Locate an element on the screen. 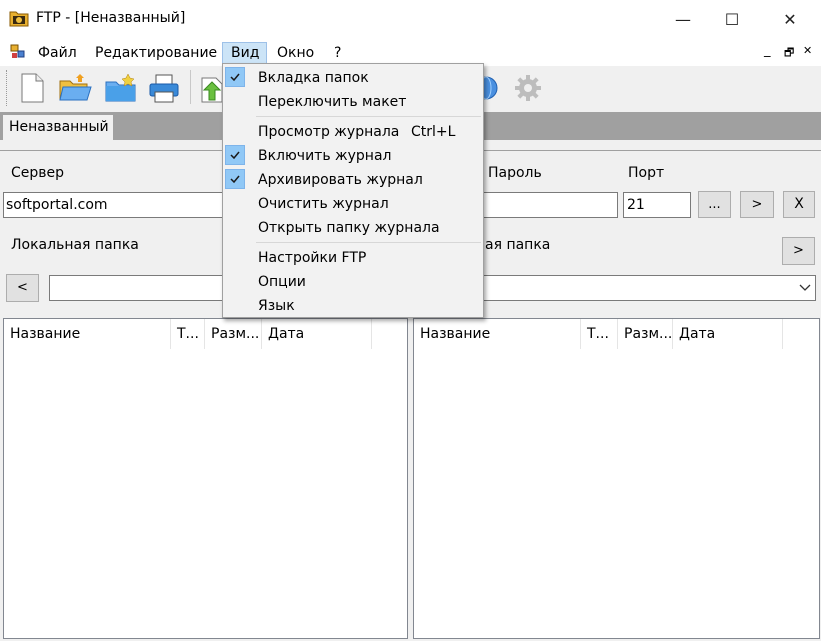  menu-item-label: Очистить журнал is located at coordinates (323, 204).